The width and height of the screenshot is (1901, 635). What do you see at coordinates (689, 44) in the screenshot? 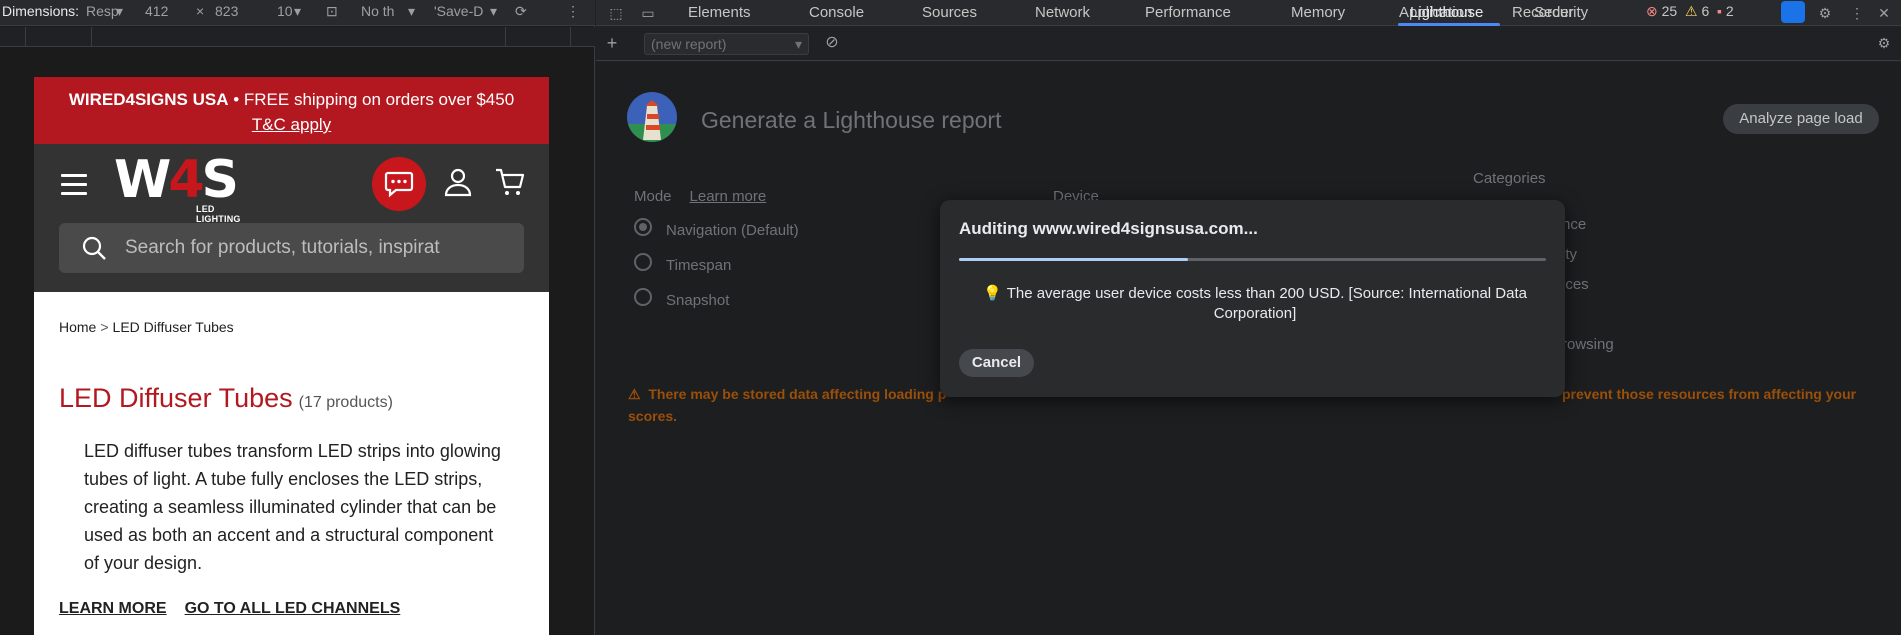
I see `report-select-value: (new report)` at bounding box center [689, 44].